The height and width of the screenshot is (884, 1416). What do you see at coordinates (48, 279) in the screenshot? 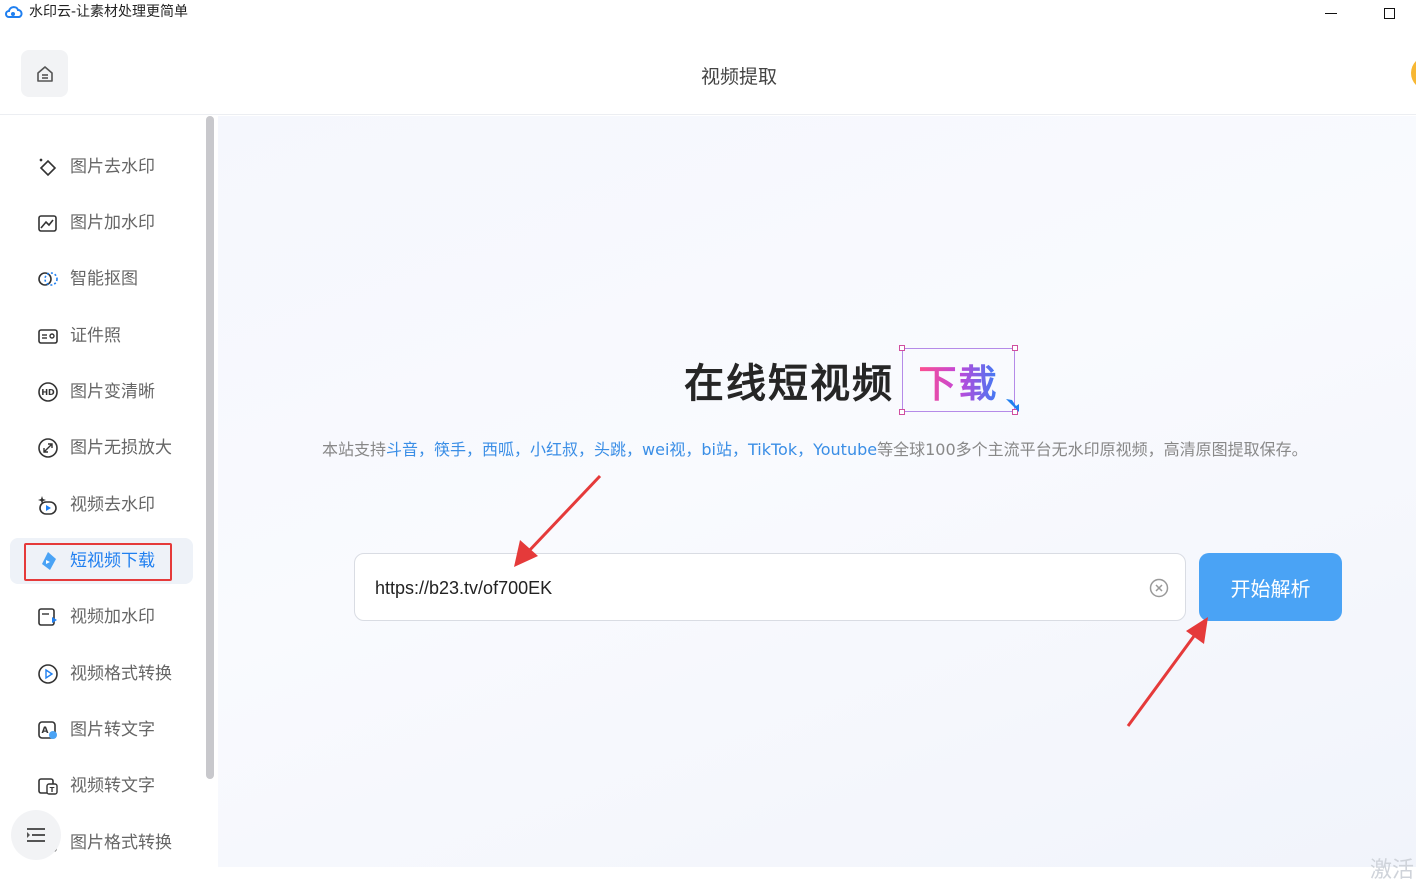
I see `cutout-icon` at bounding box center [48, 279].